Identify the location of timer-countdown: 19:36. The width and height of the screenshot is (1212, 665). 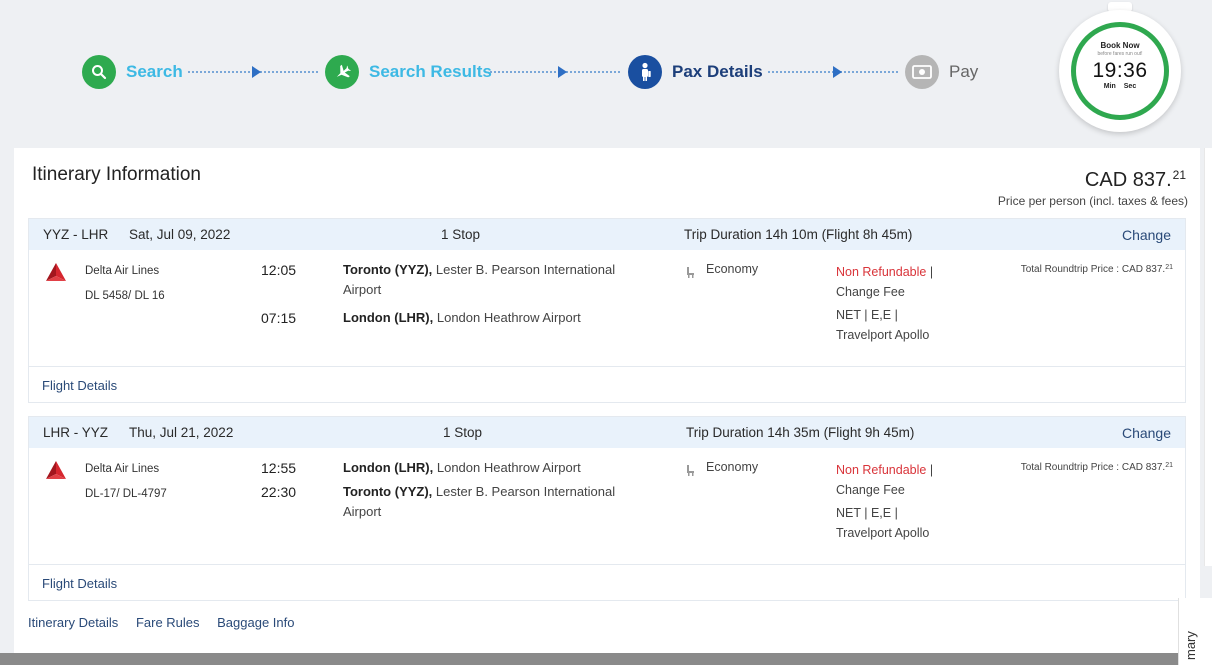
(1120, 70).